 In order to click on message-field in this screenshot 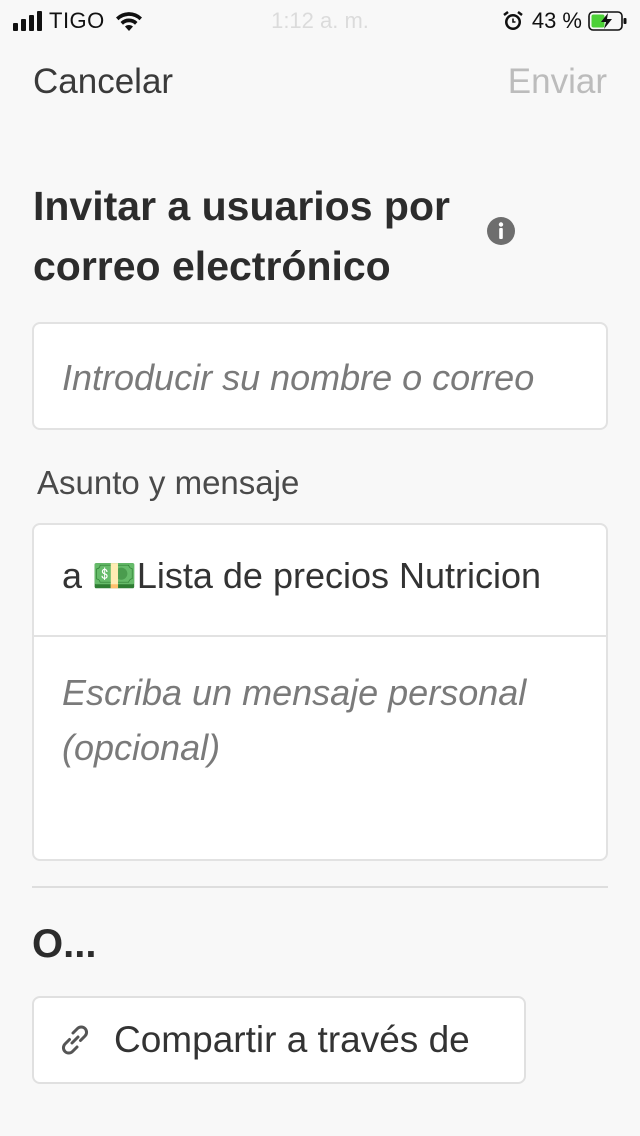, I will do `click(322, 750)`.